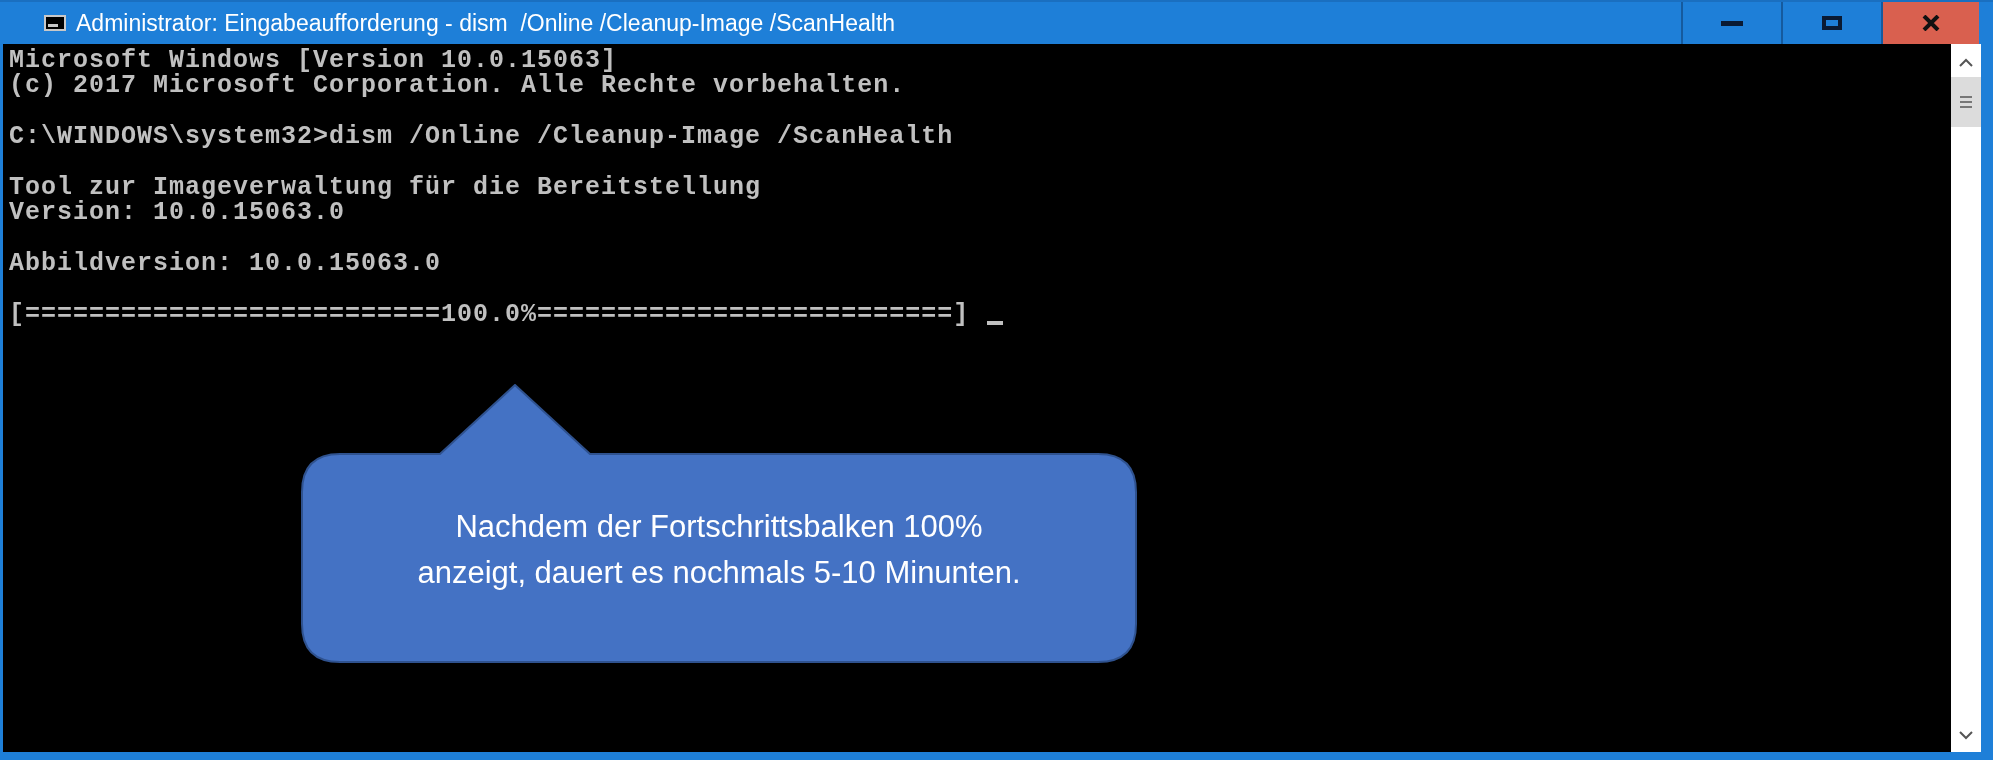 This screenshot has height=760, width=1993. I want to click on window-title: Administrator: Eingabeaufforderung - dism /Online /Cleanup-Image /ScanHealth, so click(486, 23).